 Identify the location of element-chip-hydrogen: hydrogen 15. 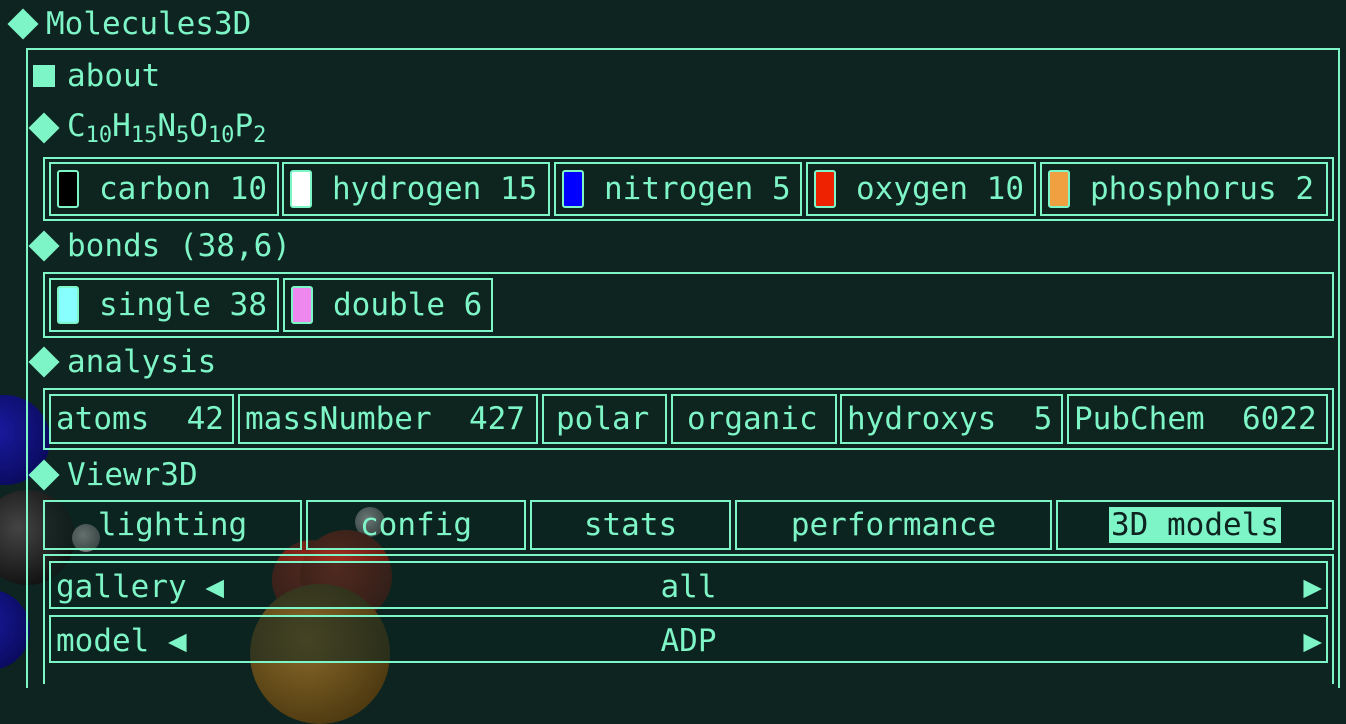
(416, 189).